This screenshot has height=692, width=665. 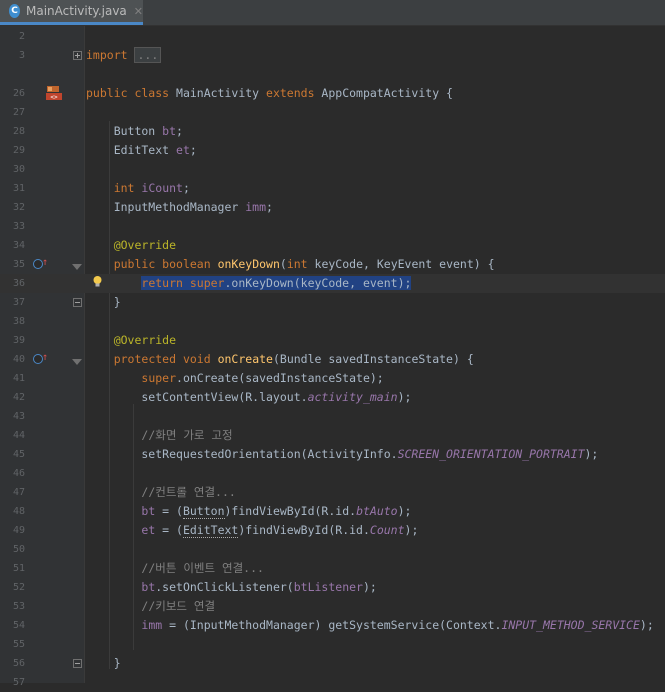 I want to click on line-number: 36, so click(x=18, y=283).